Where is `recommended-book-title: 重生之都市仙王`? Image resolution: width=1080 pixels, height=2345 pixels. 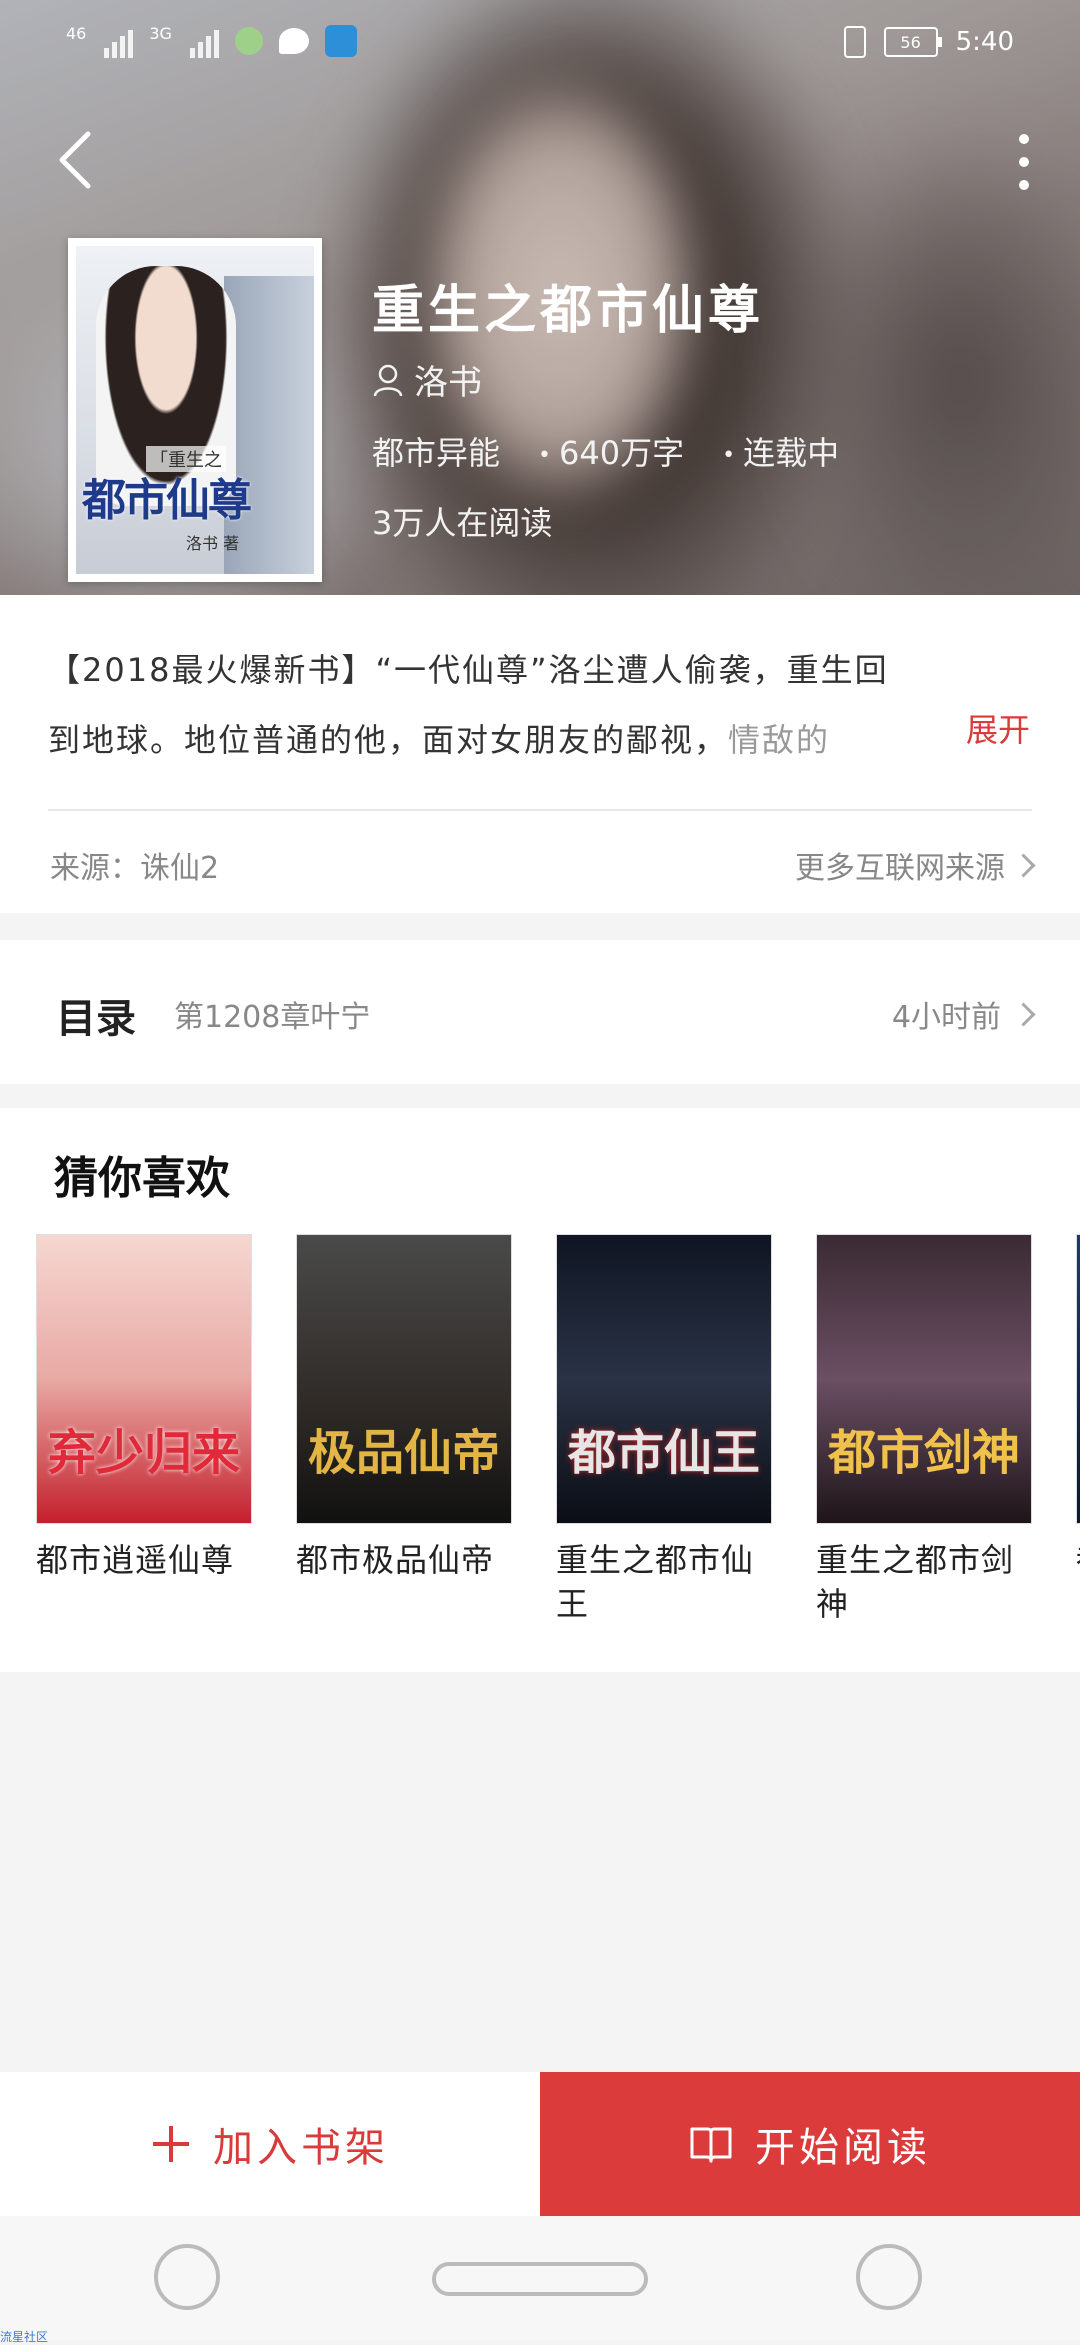
recommended-book-title: 重生之都市仙王 is located at coordinates (655, 1582).